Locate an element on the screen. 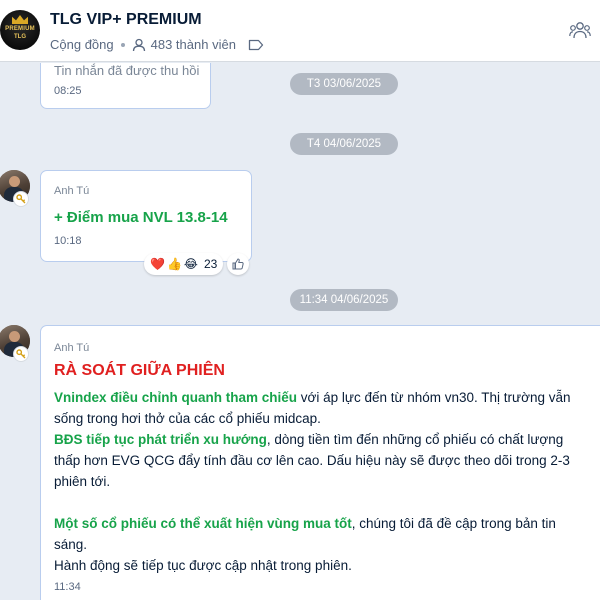 The height and width of the screenshot is (600, 600). group-meta: Cộng đồng 483 thành viên is located at coordinates (157, 44).